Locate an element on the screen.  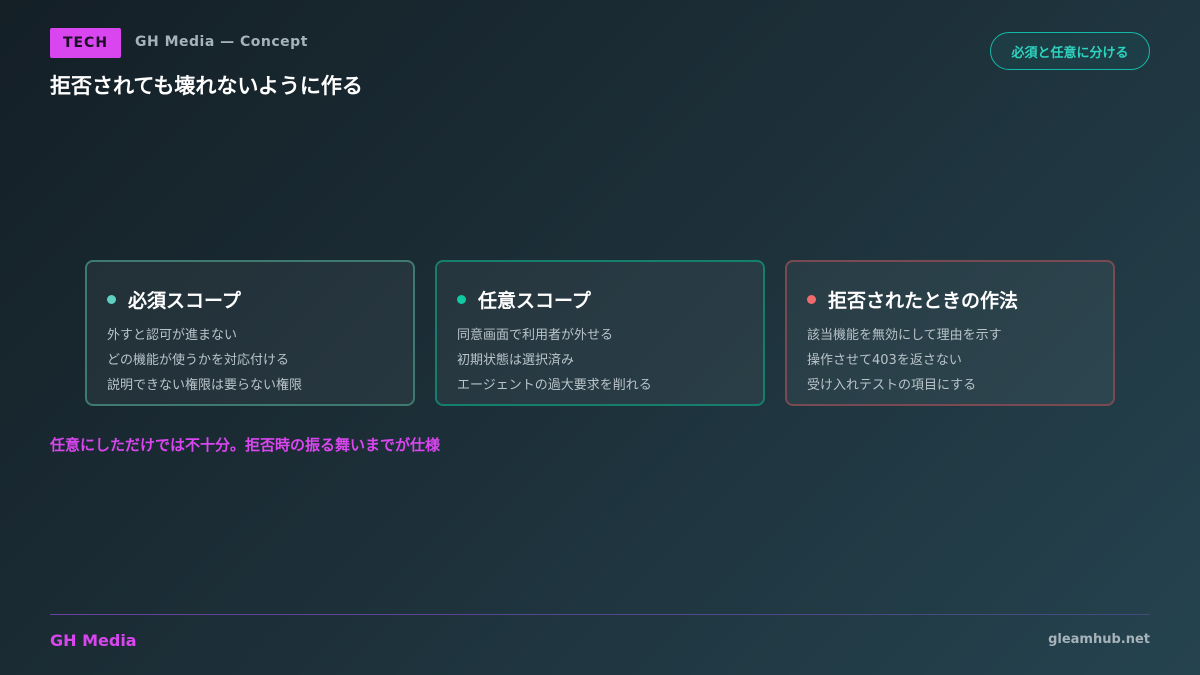
card-line: 説明できない権限は要らない権限 is located at coordinates (205, 385).